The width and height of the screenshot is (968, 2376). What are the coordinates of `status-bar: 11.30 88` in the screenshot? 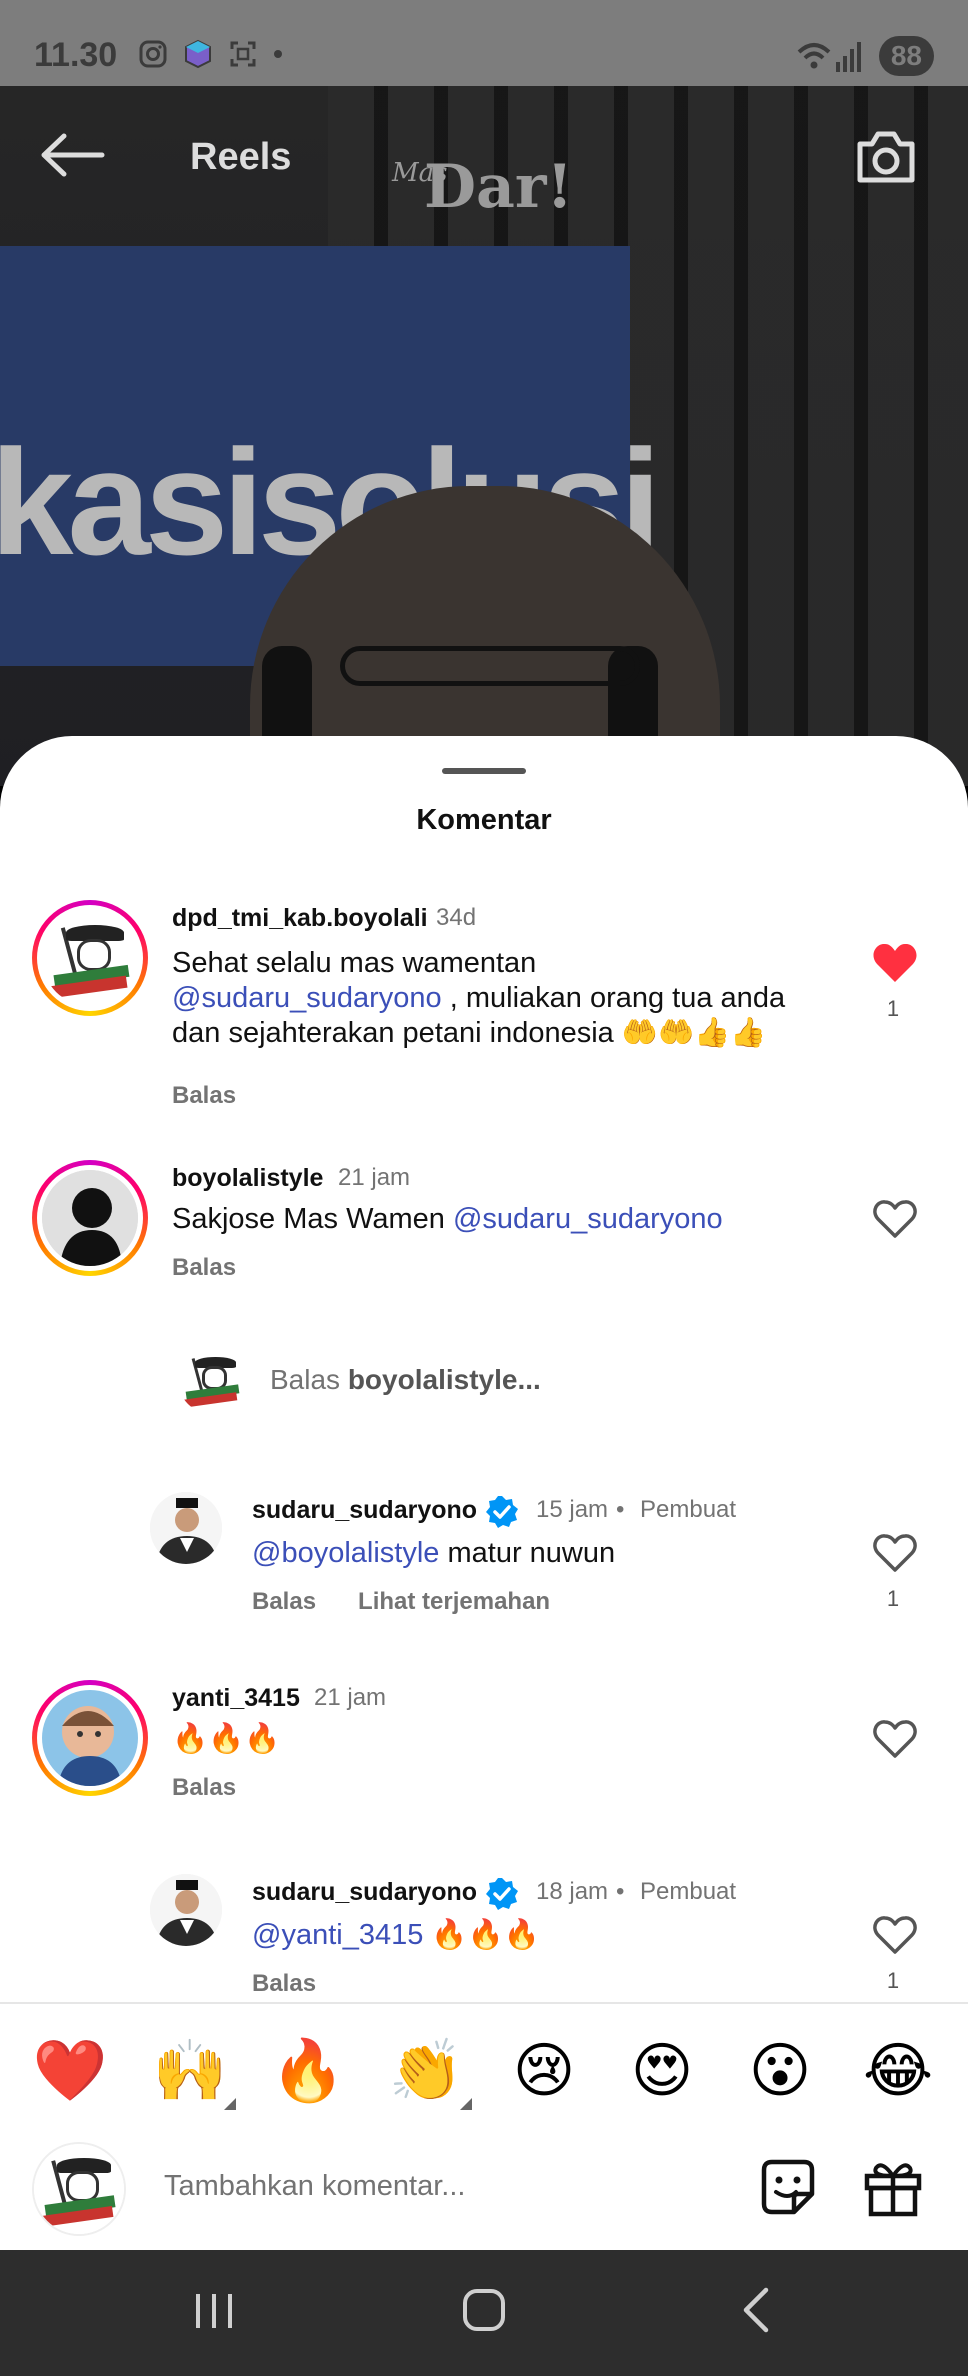 It's located at (484, 43).